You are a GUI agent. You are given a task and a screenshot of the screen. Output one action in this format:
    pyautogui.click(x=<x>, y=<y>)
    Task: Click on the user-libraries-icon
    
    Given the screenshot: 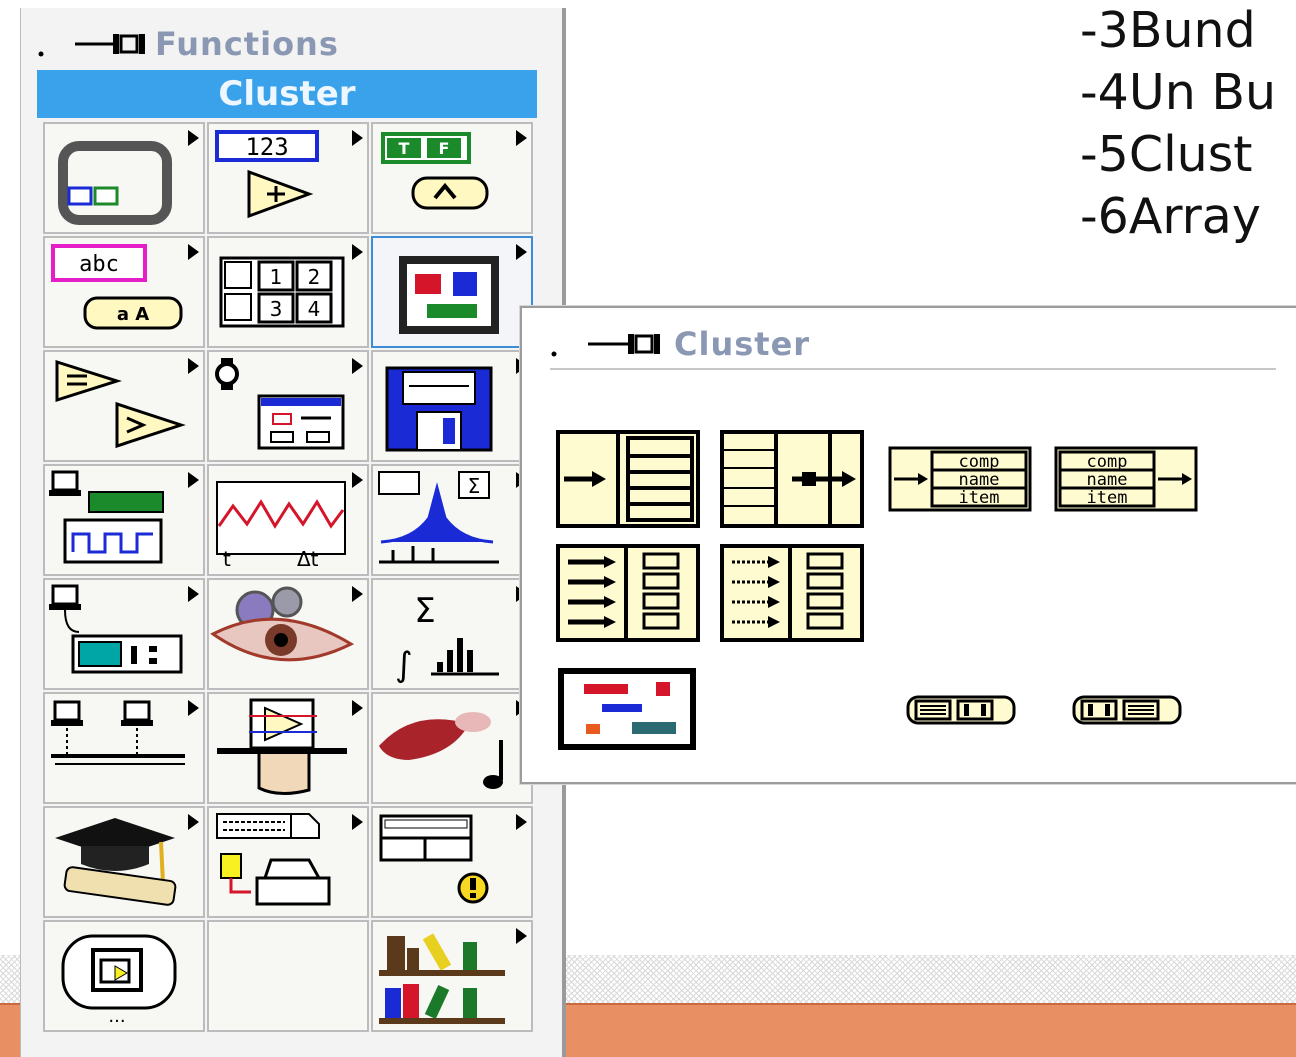 What is the action you would take?
    pyautogui.click(x=442, y=978)
    